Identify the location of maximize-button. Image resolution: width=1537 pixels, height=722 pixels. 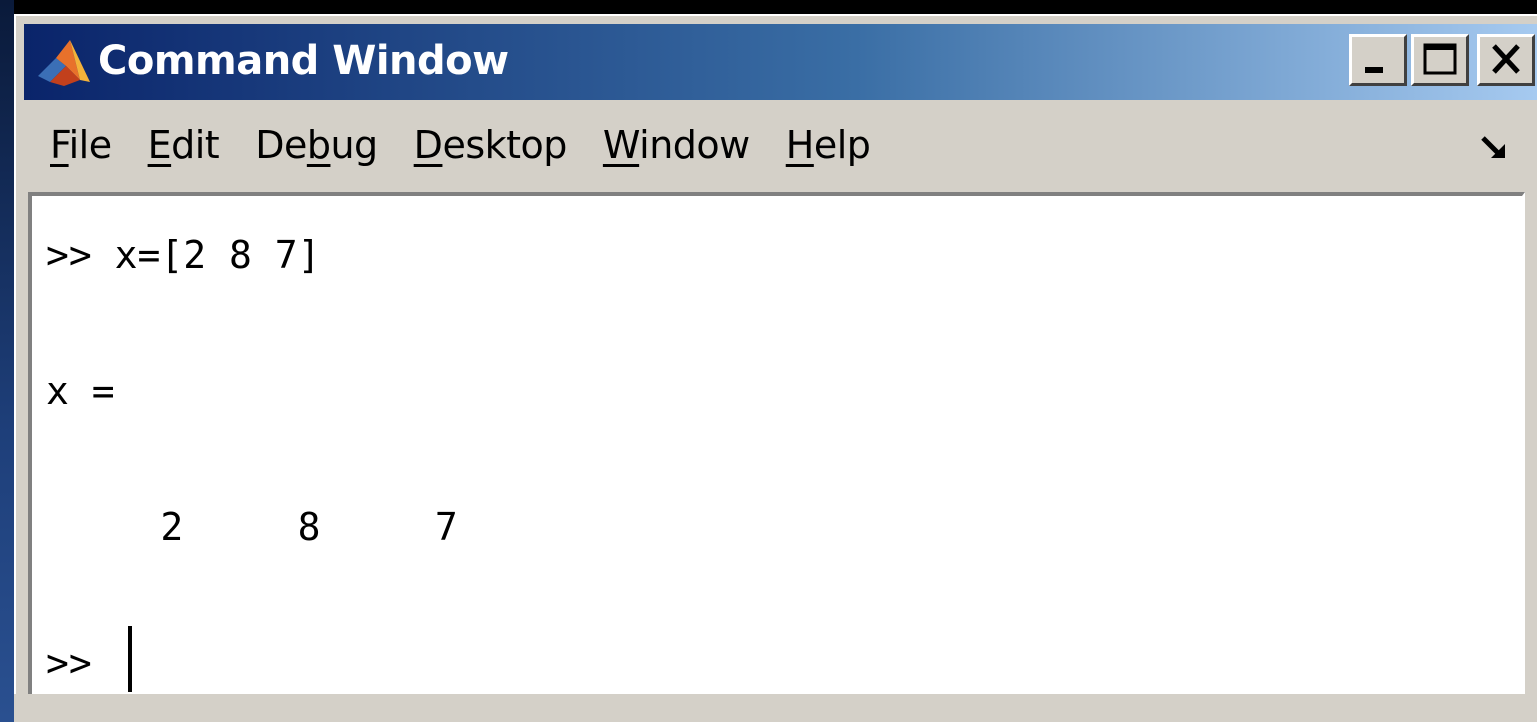
(1440, 60).